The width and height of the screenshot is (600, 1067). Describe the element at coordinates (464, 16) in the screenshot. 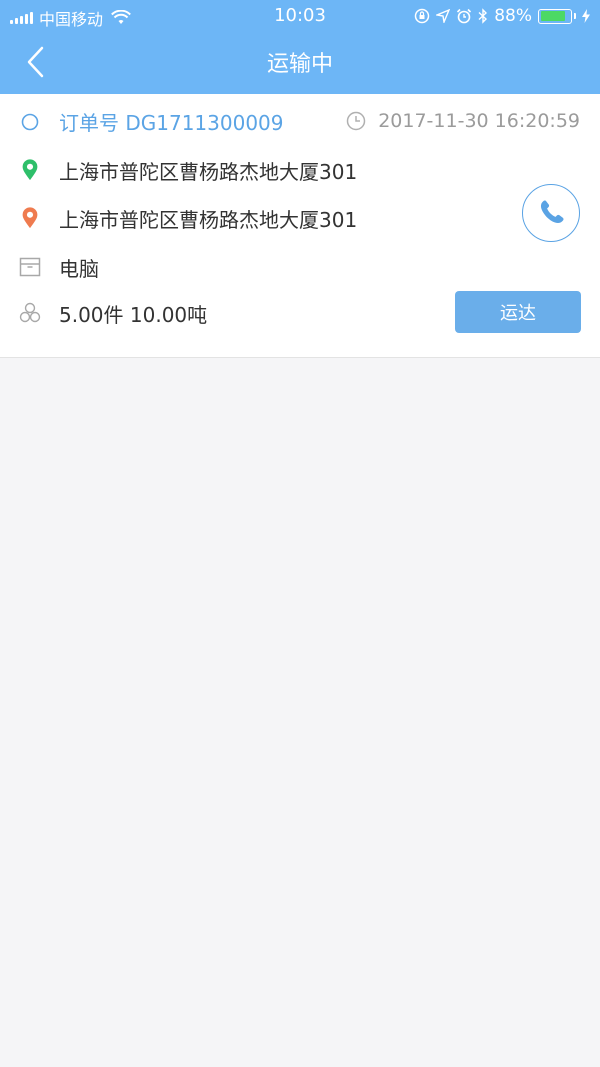

I see `alarm-icon` at that location.